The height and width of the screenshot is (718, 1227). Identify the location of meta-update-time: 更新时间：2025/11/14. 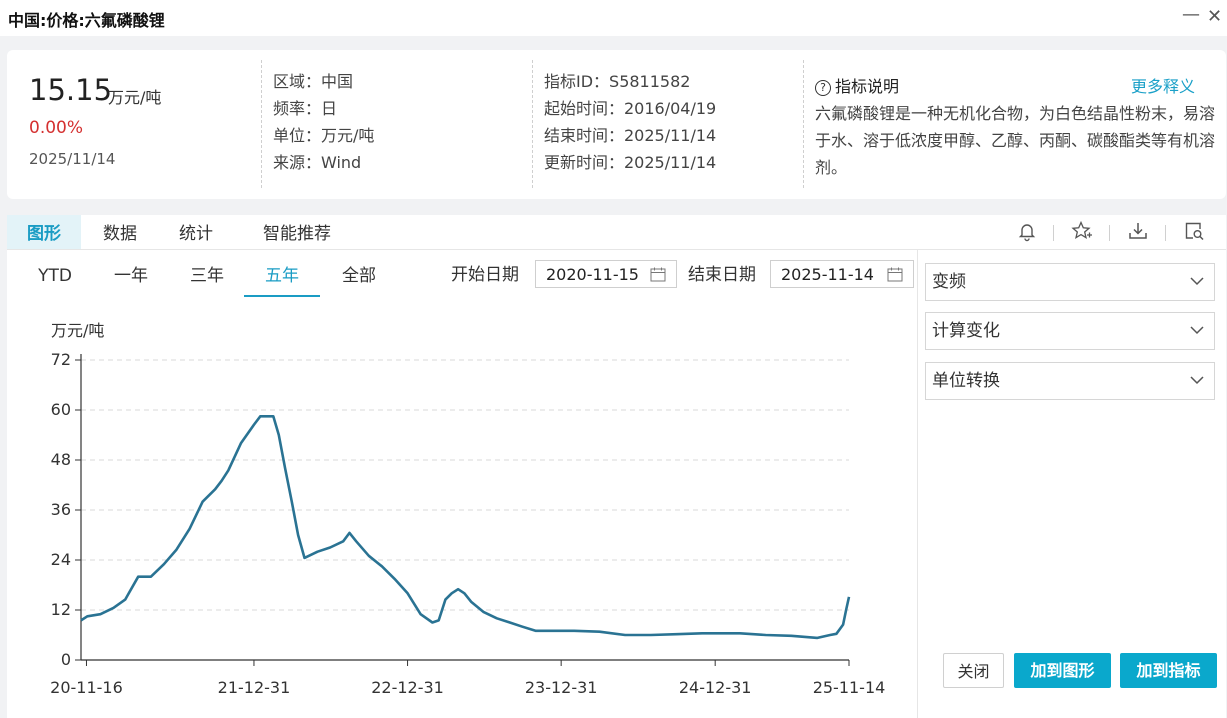
(630, 162).